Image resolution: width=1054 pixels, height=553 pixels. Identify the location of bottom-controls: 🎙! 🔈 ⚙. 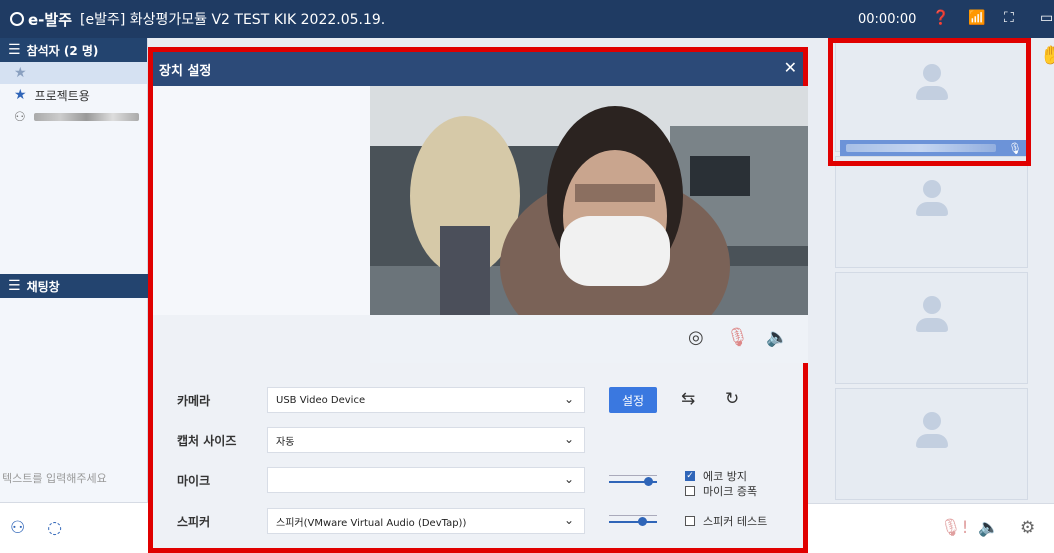
(931, 528).